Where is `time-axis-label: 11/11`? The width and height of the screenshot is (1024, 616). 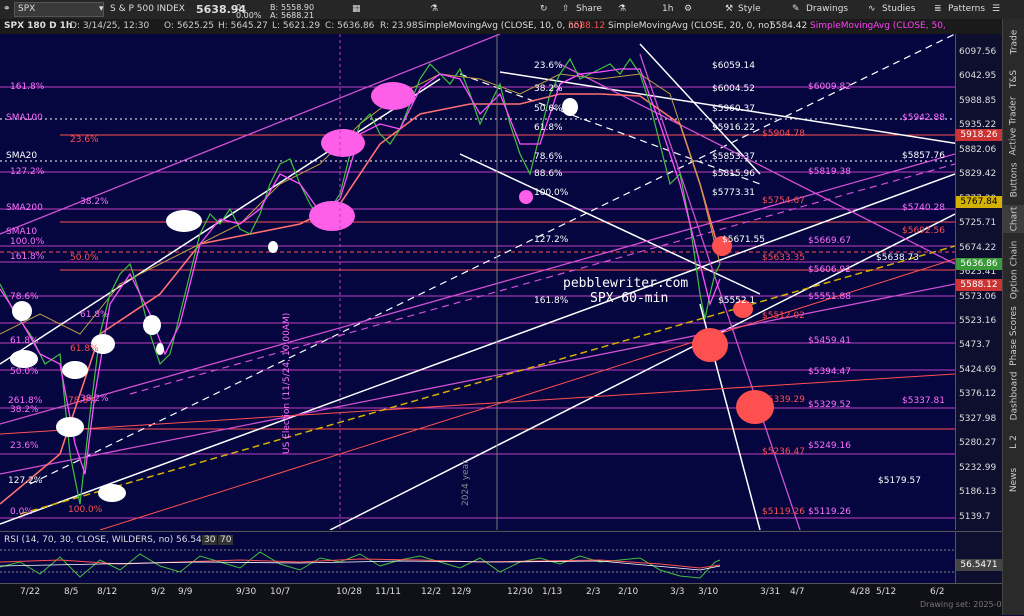
time-axis-label: 11/11 is located at coordinates (388, 592).